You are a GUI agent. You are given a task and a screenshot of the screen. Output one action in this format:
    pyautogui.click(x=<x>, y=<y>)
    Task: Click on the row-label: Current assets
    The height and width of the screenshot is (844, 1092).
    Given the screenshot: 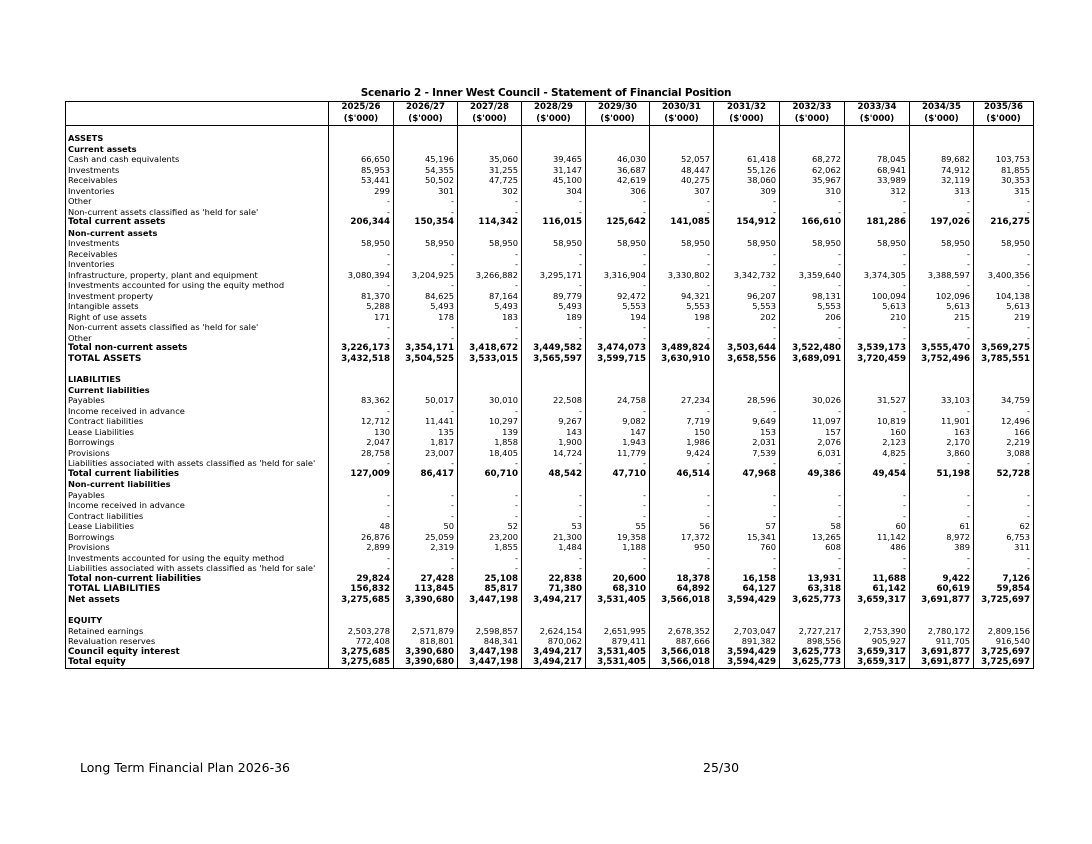 What is the action you would take?
    pyautogui.click(x=102, y=148)
    